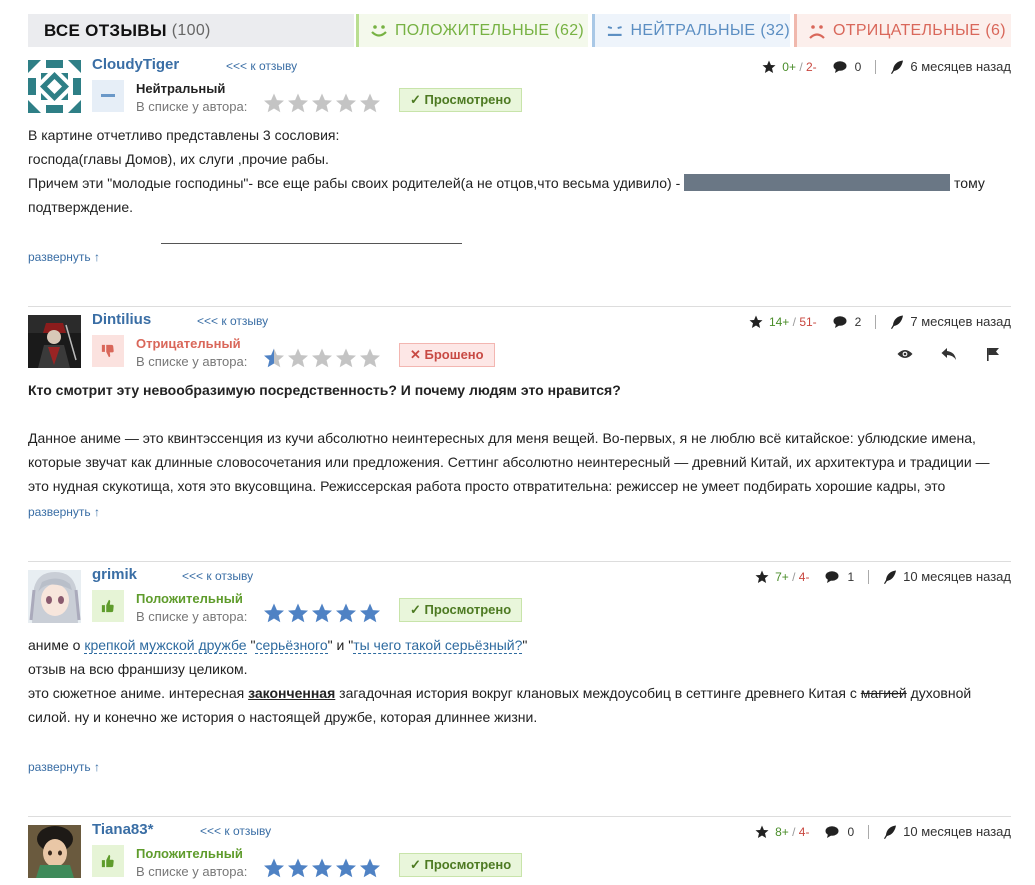 This screenshot has height=885, width=1035. What do you see at coordinates (851, 576) in the screenshot?
I see `comments-count: 1` at bounding box center [851, 576].